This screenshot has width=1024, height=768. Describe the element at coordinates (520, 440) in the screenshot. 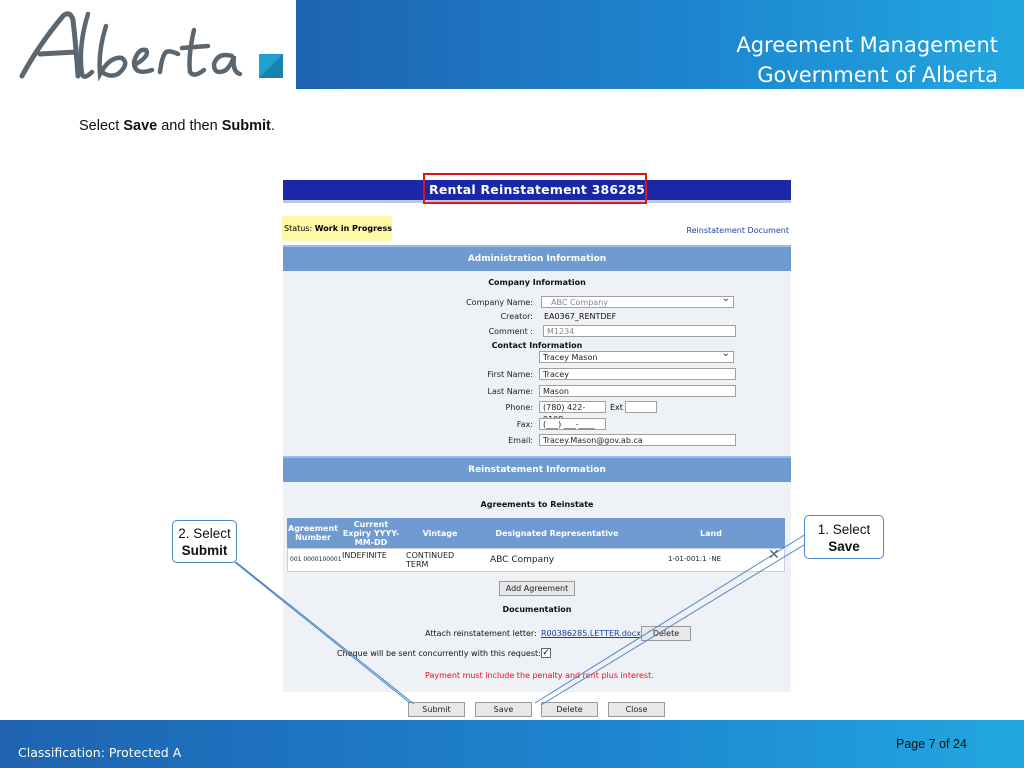

I see `email-label: Email:` at that location.